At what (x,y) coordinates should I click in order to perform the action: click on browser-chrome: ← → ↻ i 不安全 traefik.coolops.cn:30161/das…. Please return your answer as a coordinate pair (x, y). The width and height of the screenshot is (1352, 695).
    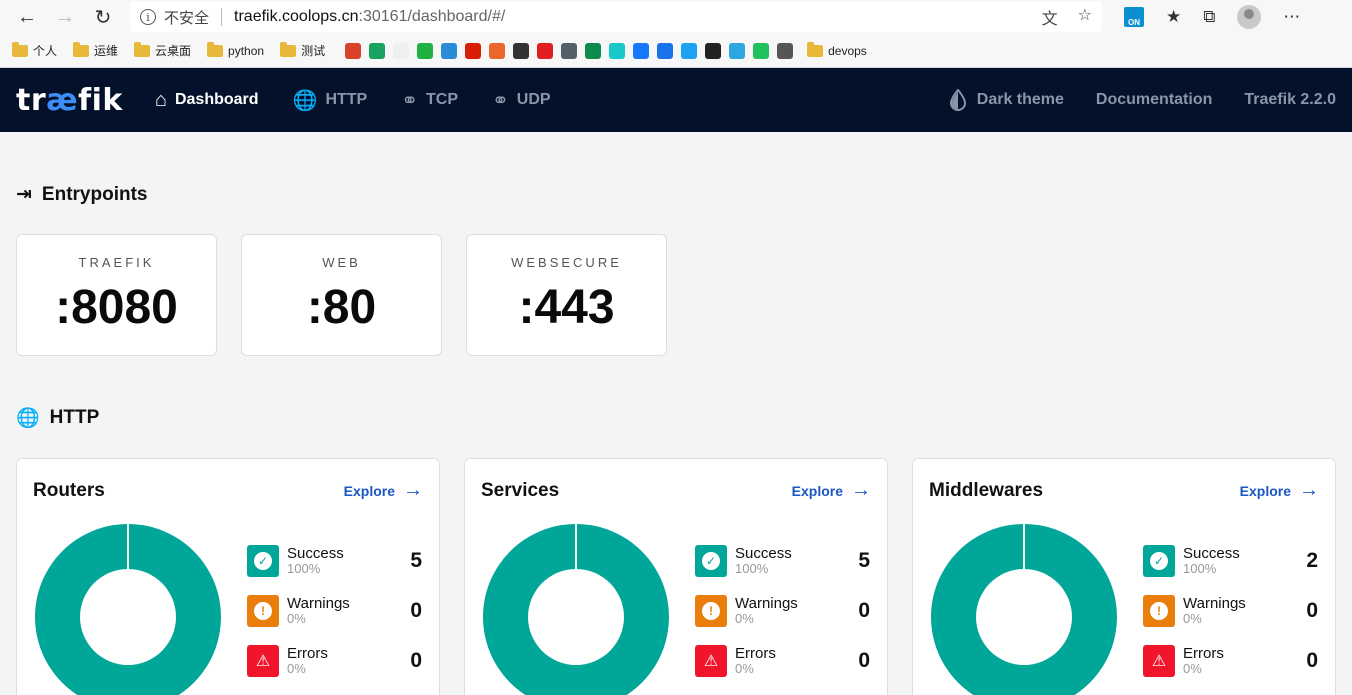
    Looking at the image, I should click on (676, 34).